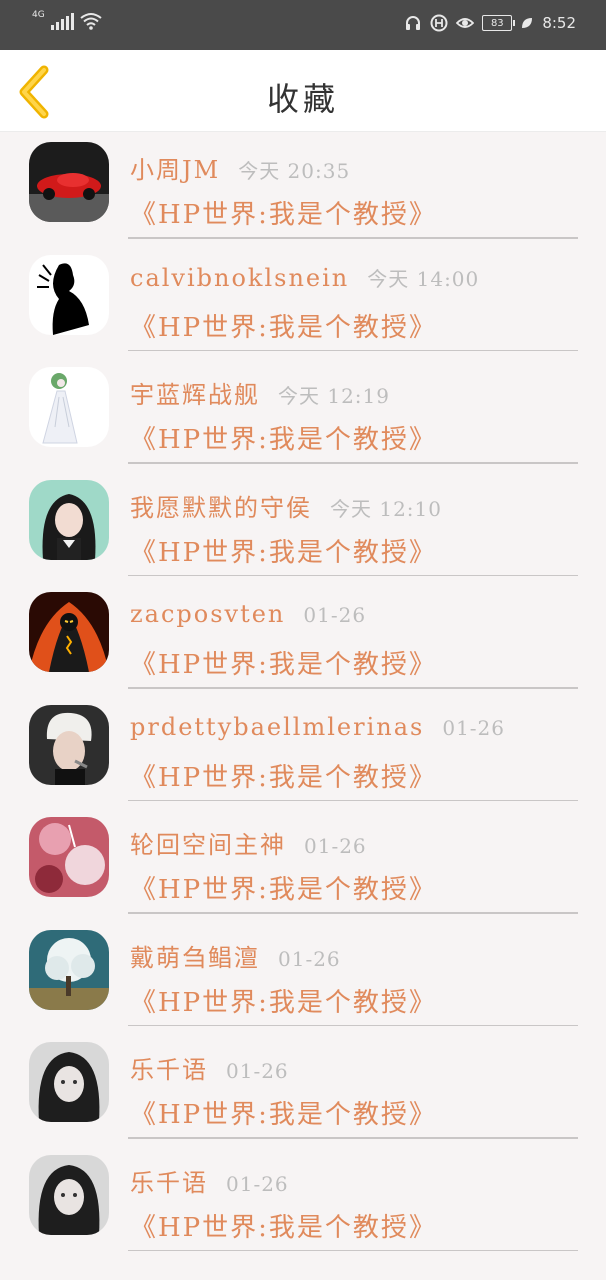 The width and height of the screenshot is (606, 1280). Describe the element at coordinates (334, 396) in the screenshot. I see `timestamp: 今天 12:19` at that location.